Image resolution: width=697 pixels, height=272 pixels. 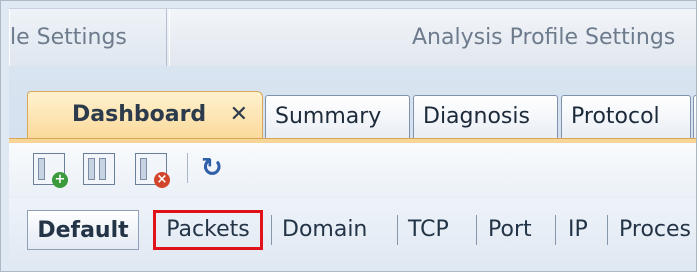 I want to click on tab-protocol: Protocol, so click(x=626, y=116).